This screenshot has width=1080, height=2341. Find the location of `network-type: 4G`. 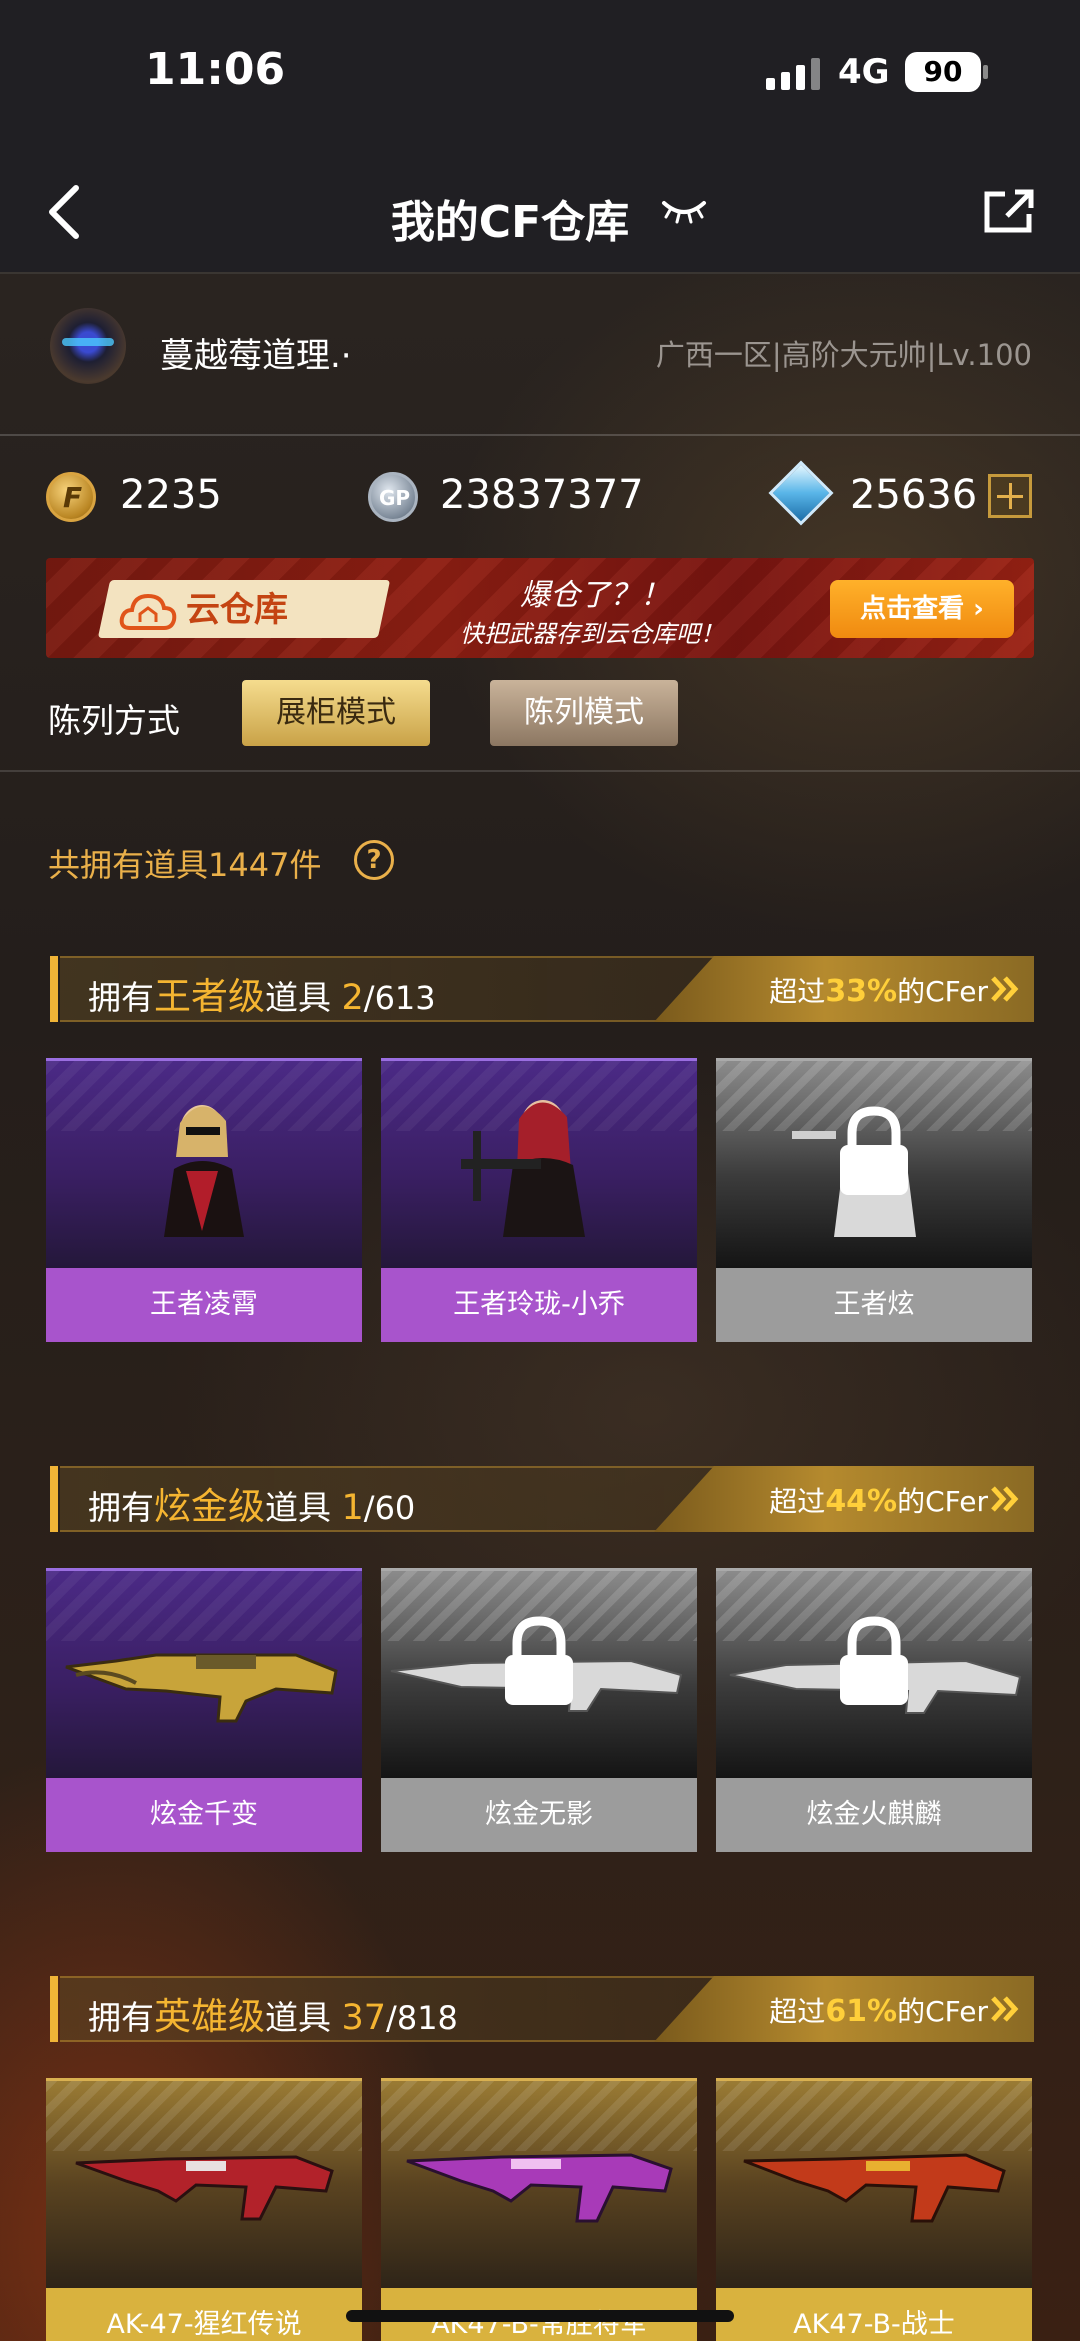

network-type: 4G is located at coordinates (864, 72).